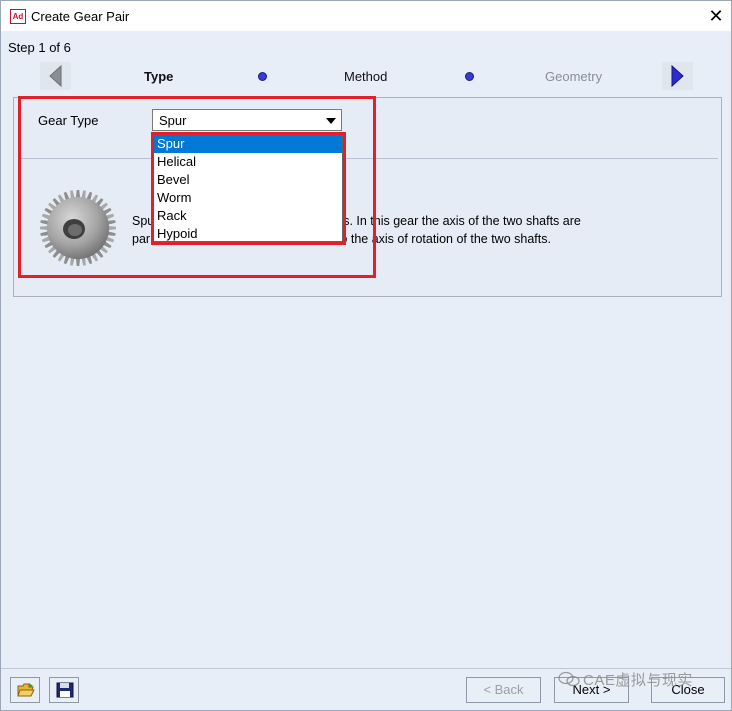 Image resolution: width=732 pixels, height=711 pixels. I want to click on step-geometry: Geometry, so click(574, 76).